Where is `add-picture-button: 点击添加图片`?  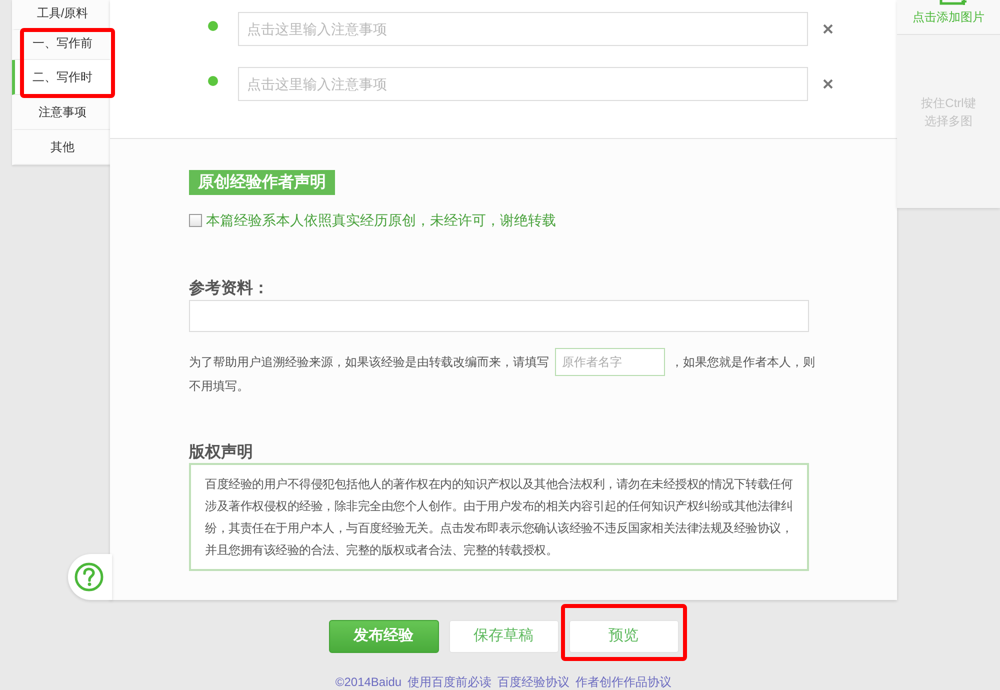
add-picture-button: 点击添加图片 is located at coordinates (948, 17).